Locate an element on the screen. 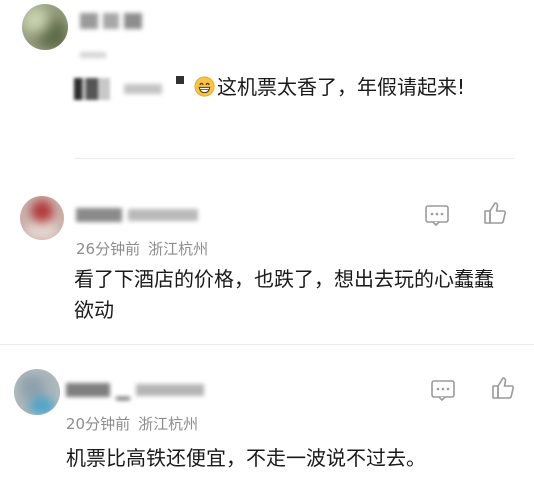  comment-meta: 26分钟前 浙江杭州 is located at coordinates (142, 248).